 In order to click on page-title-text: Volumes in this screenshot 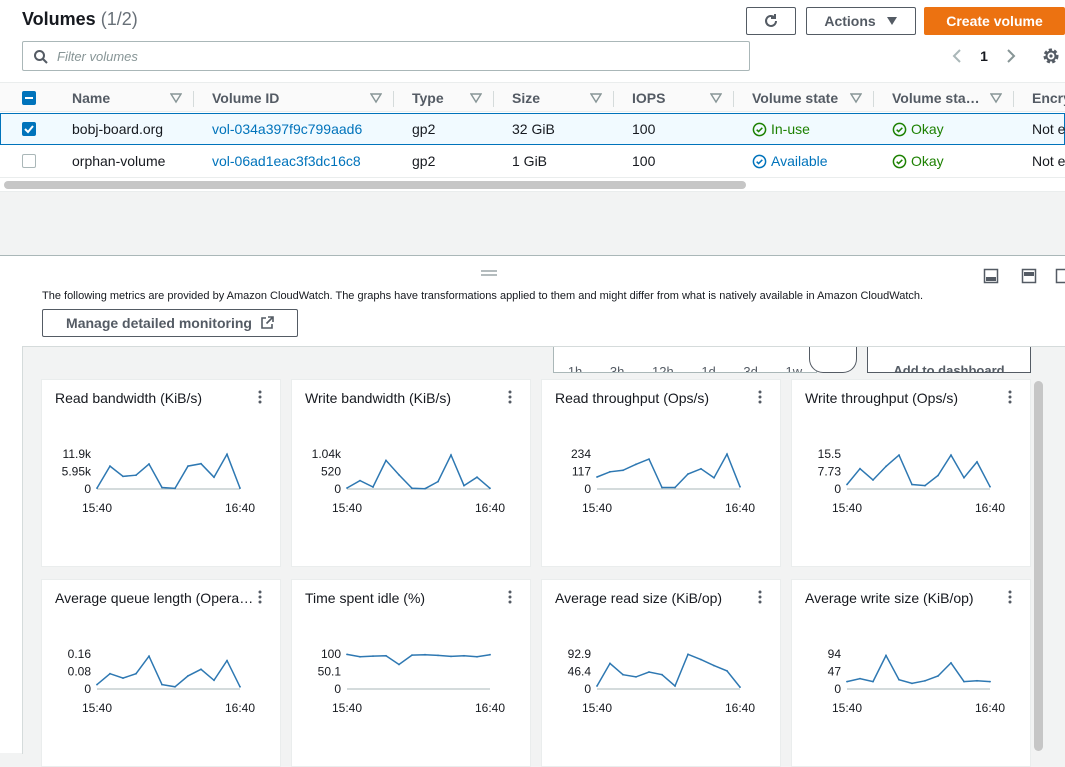, I will do `click(59, 19)`.